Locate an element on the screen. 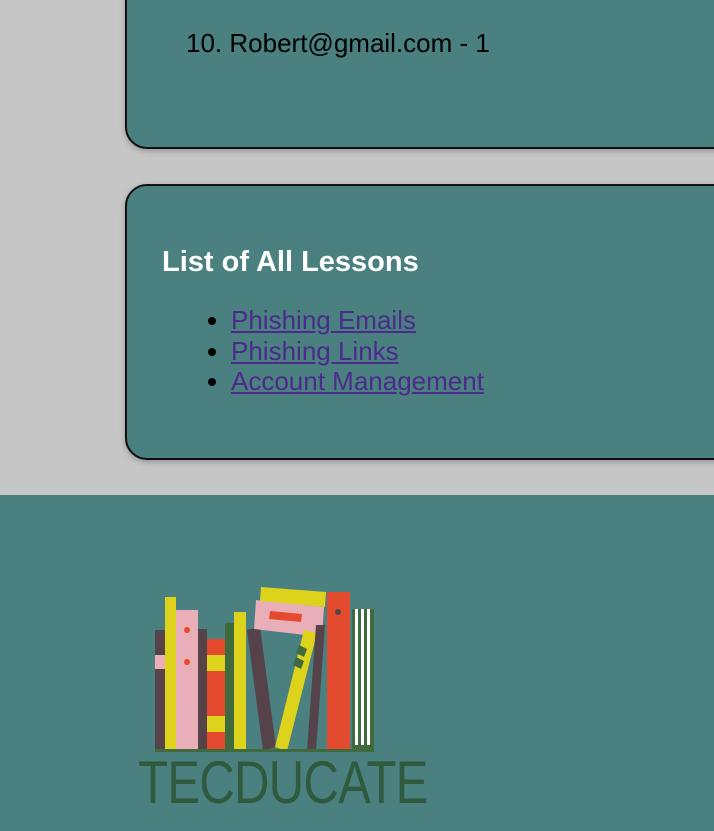 The height and width of the screenshot is (831, 714). lesson-link-phishing-links: Phishing Links is located at coordinates (315, 351).